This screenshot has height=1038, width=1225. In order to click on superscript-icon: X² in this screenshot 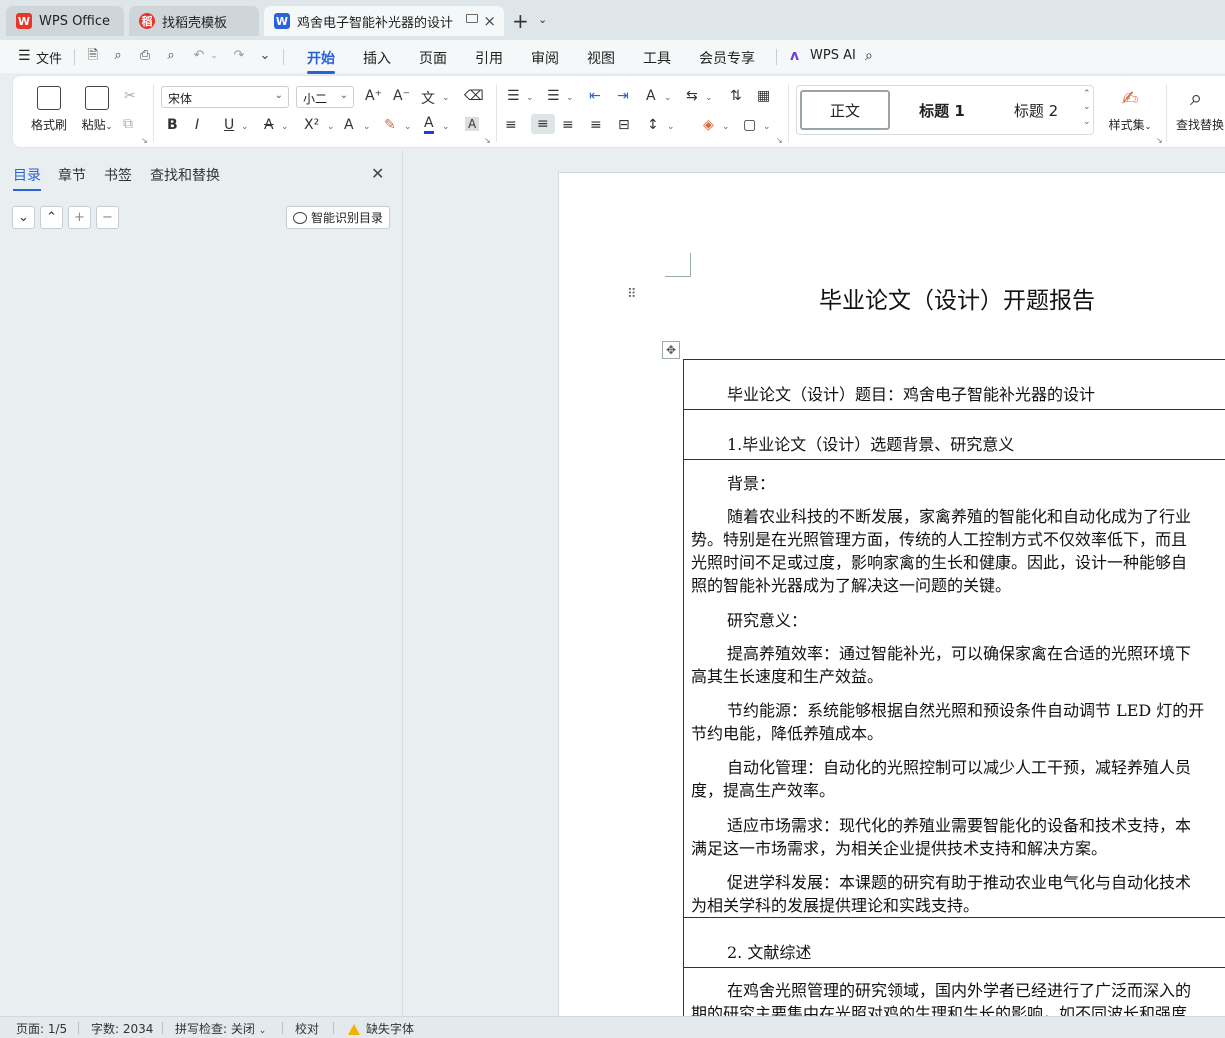, I will do `click(311, 125)`.